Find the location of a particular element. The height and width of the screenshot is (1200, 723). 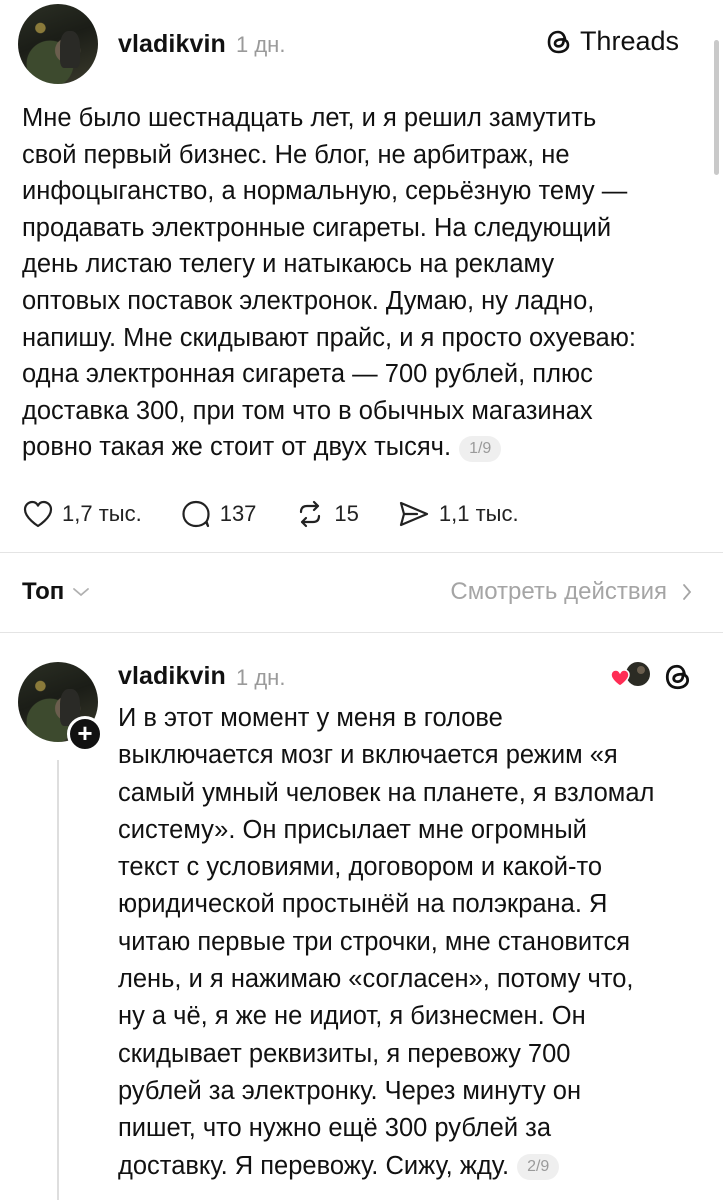

chevron-right-icon is located at coordinates (687, 592).